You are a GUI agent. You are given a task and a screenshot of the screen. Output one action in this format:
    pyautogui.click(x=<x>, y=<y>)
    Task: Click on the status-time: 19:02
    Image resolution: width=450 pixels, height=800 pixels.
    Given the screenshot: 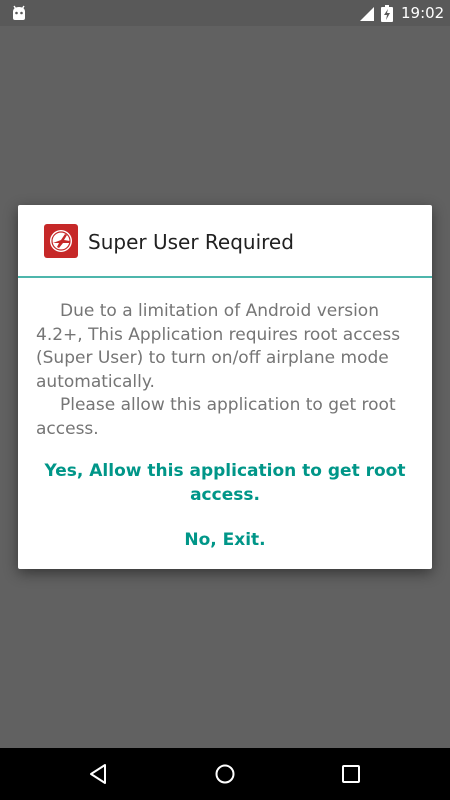 What is the action you would take?
    pyautogui.click(x=423, y=13)
    